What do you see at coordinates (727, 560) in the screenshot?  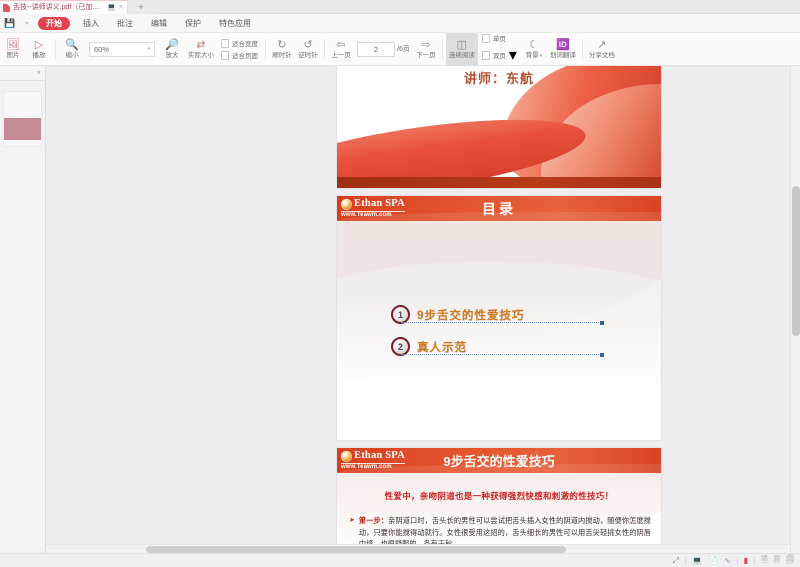 I see `continuous-icon: ∿` at bounding box center [727, 560].